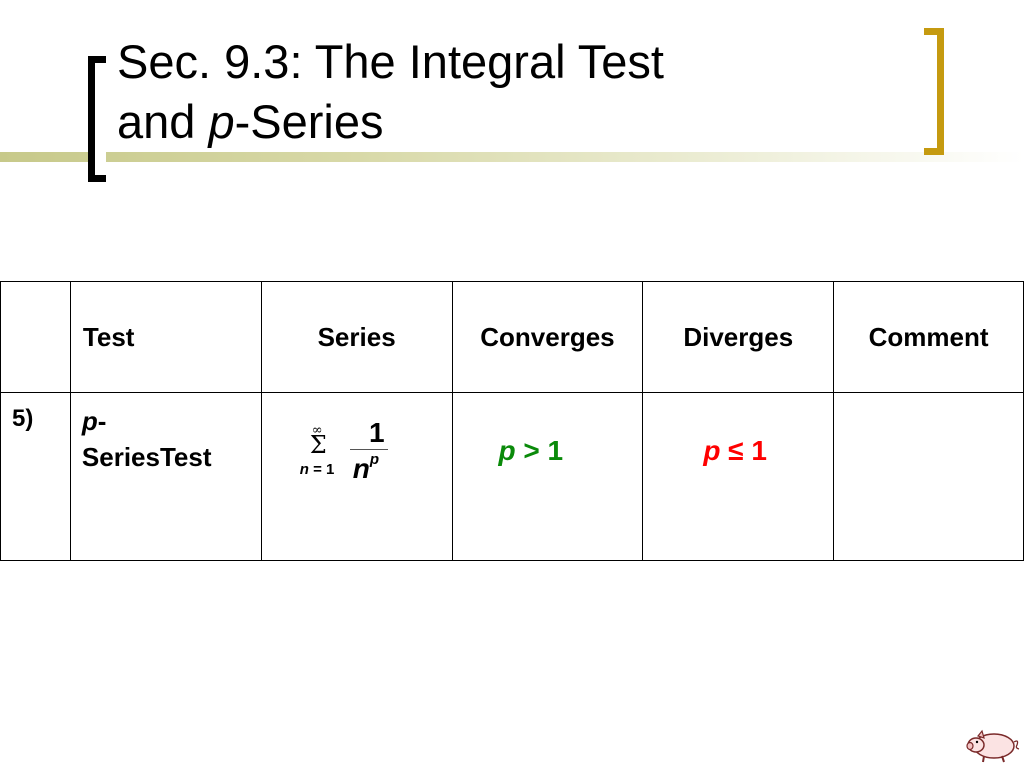 Image resolution: width=1024 pixels, height=768 pixels. I want to click on lower-limit: n = 1, so click(317, 469).